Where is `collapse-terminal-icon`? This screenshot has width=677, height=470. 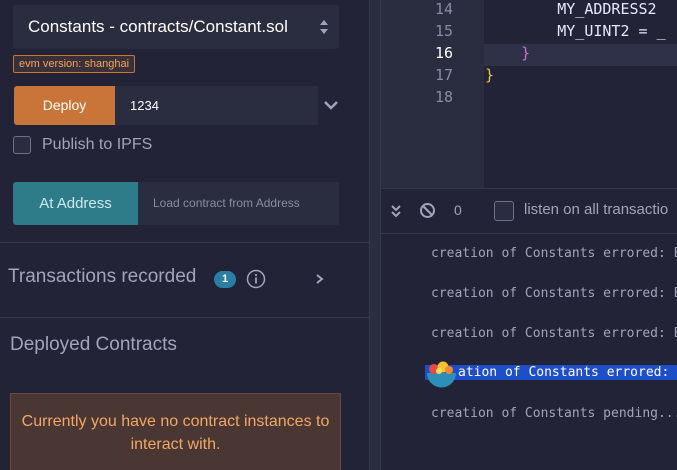 collapse-terminal-icon is located at coordinates (396, 211).